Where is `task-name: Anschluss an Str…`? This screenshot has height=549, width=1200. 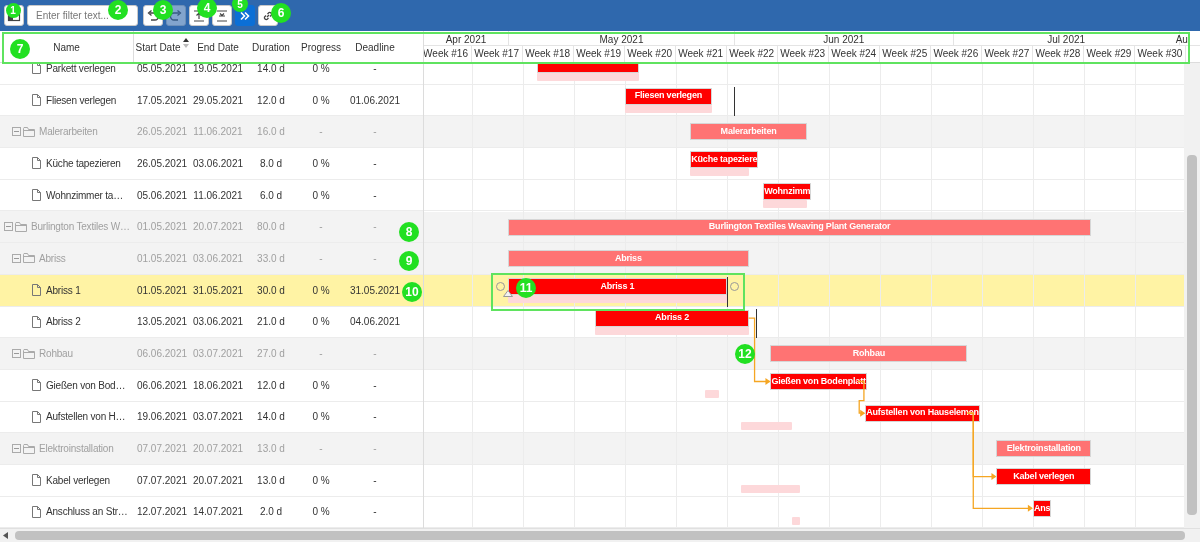 task-name: Anschluss an Str… is located at coordinates (87, 512).